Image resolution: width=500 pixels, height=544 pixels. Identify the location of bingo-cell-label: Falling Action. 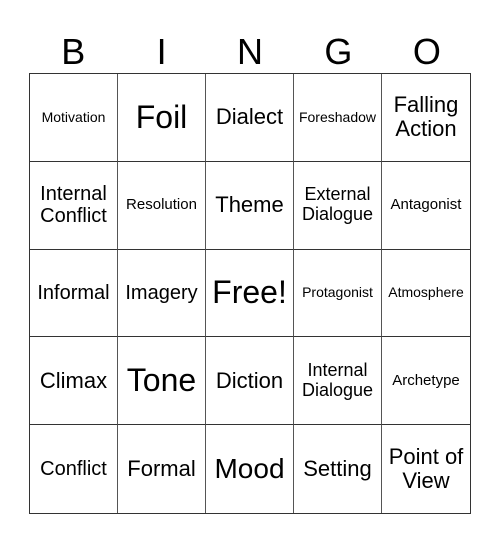
(426, 117).